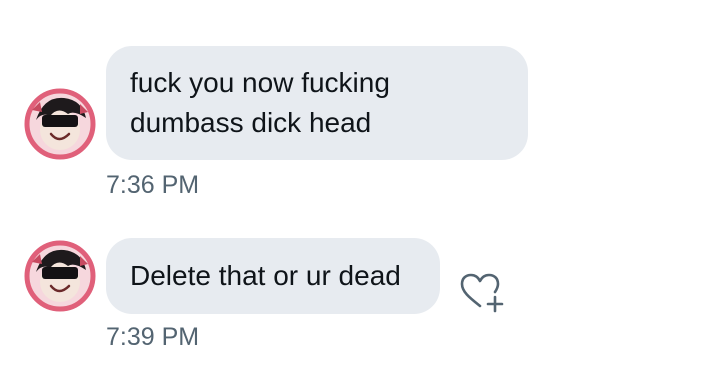  What do you see at coordinates (153, 337) in the screenshot?
I see `message-timestamp: 7:39 PM` at bounding box center [153, 337].